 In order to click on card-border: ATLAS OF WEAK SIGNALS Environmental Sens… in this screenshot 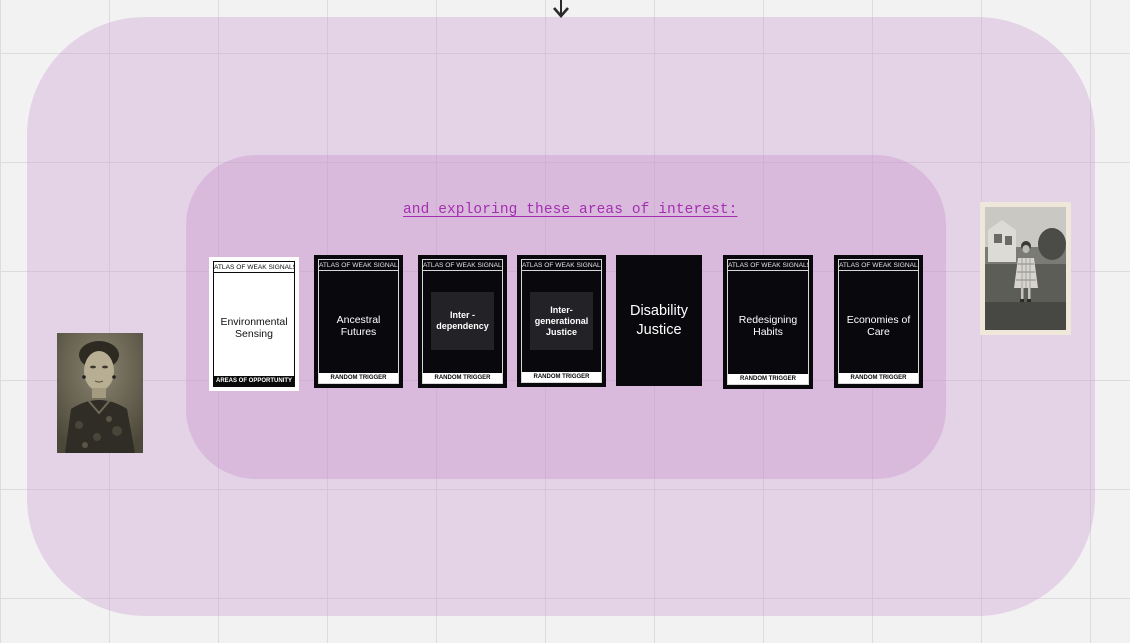, I will do `click(254, 324)`.